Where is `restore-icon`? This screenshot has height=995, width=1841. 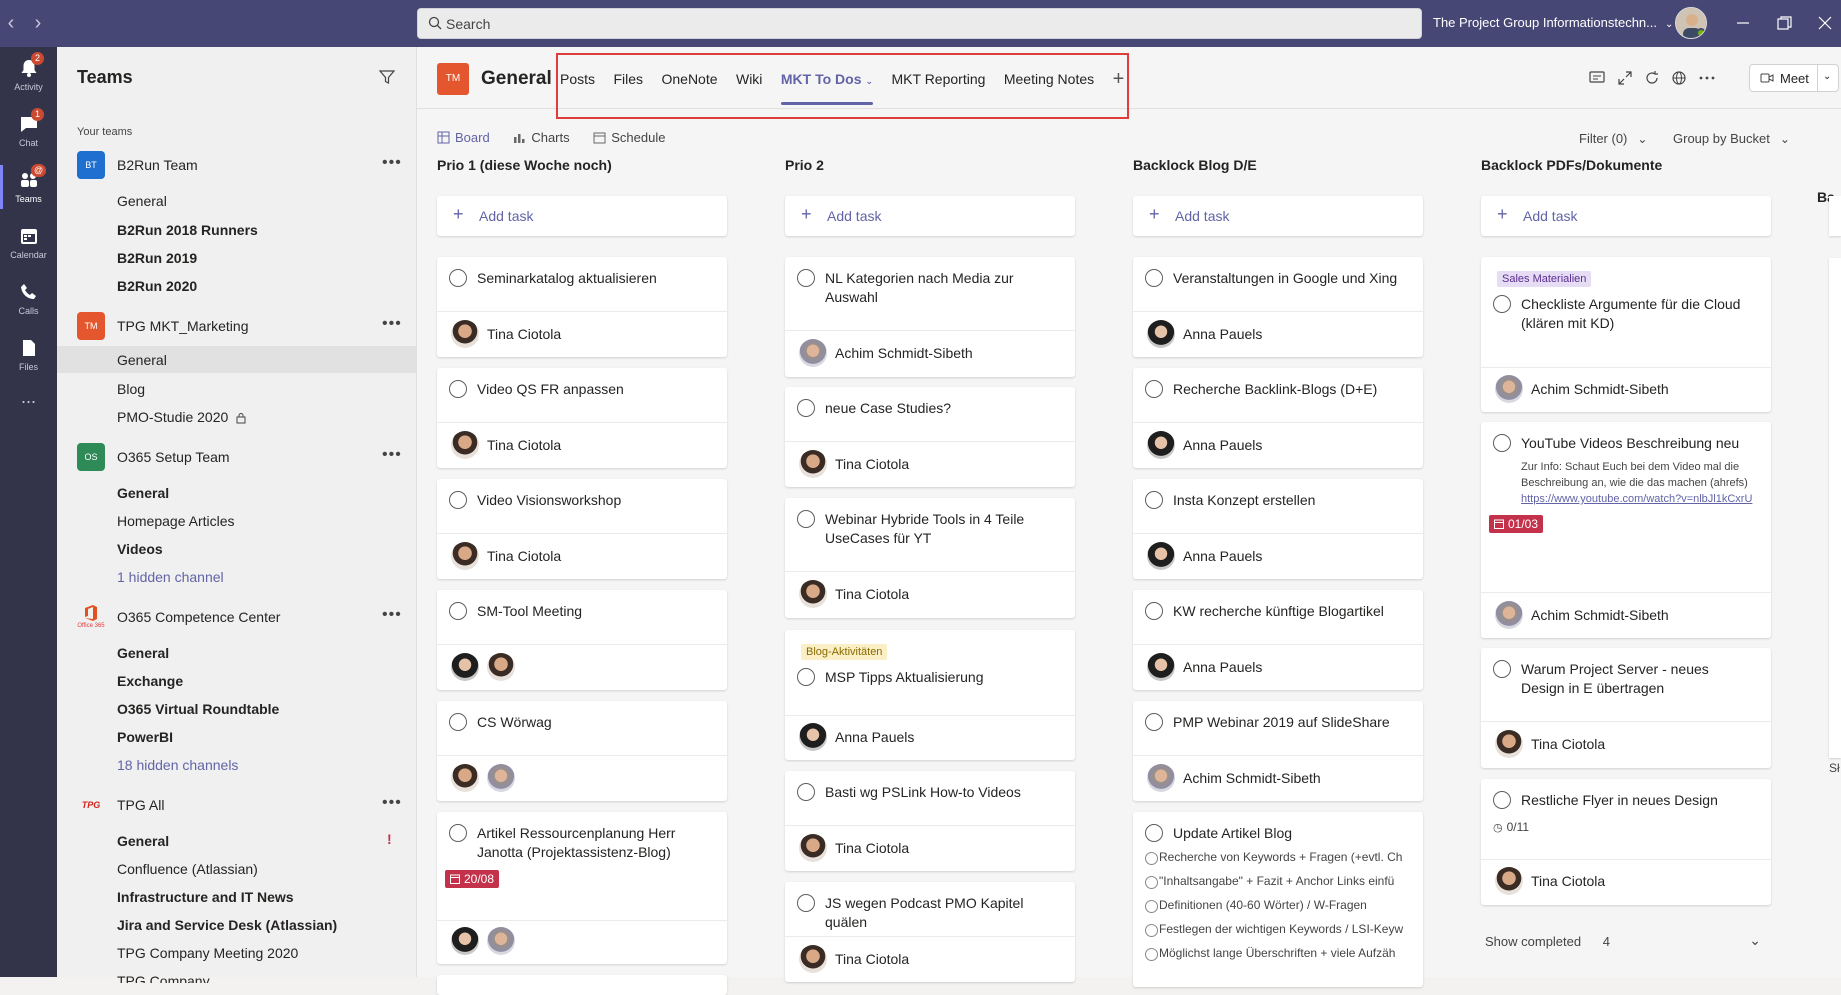
restore-icon is located at coordinates (1784, 23).